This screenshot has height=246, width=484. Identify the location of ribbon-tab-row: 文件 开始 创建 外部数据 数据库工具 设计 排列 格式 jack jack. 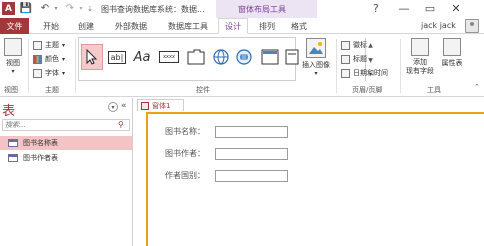
(242, 26).